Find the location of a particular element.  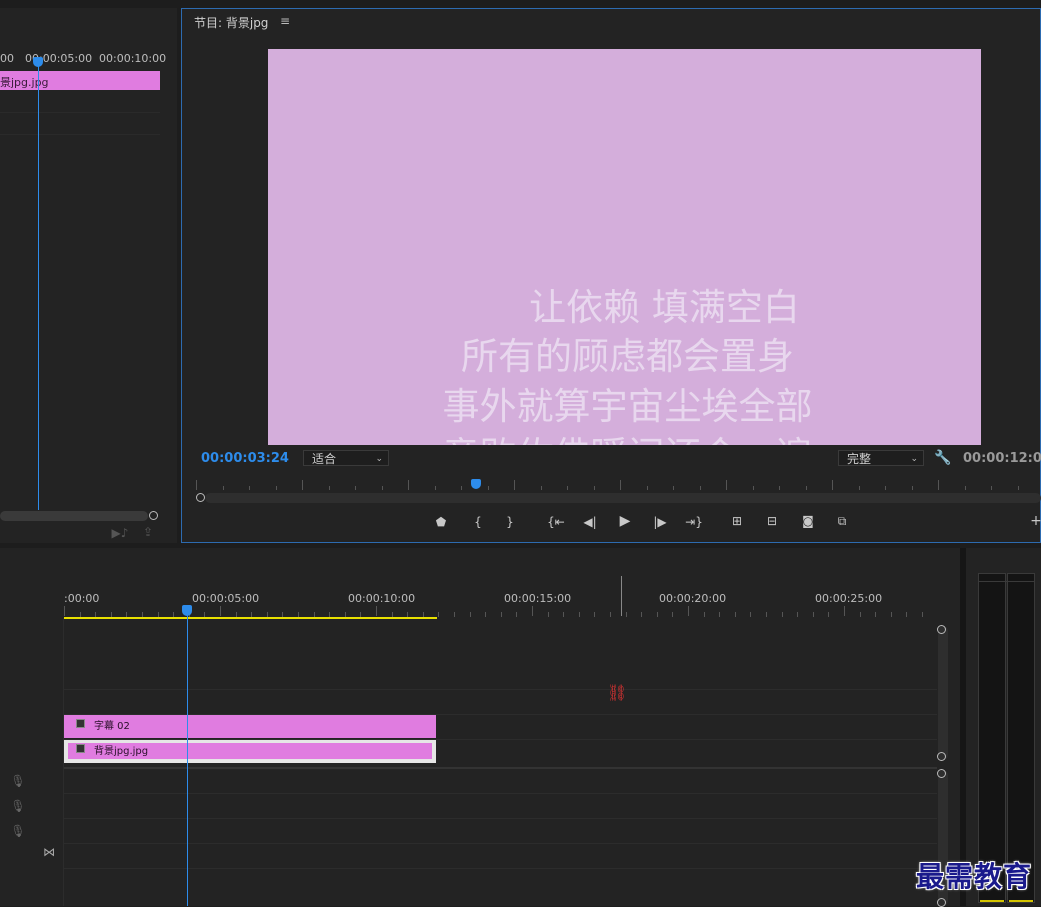

panel-menu-icon: ≡ is located at coordinates (285, 21).